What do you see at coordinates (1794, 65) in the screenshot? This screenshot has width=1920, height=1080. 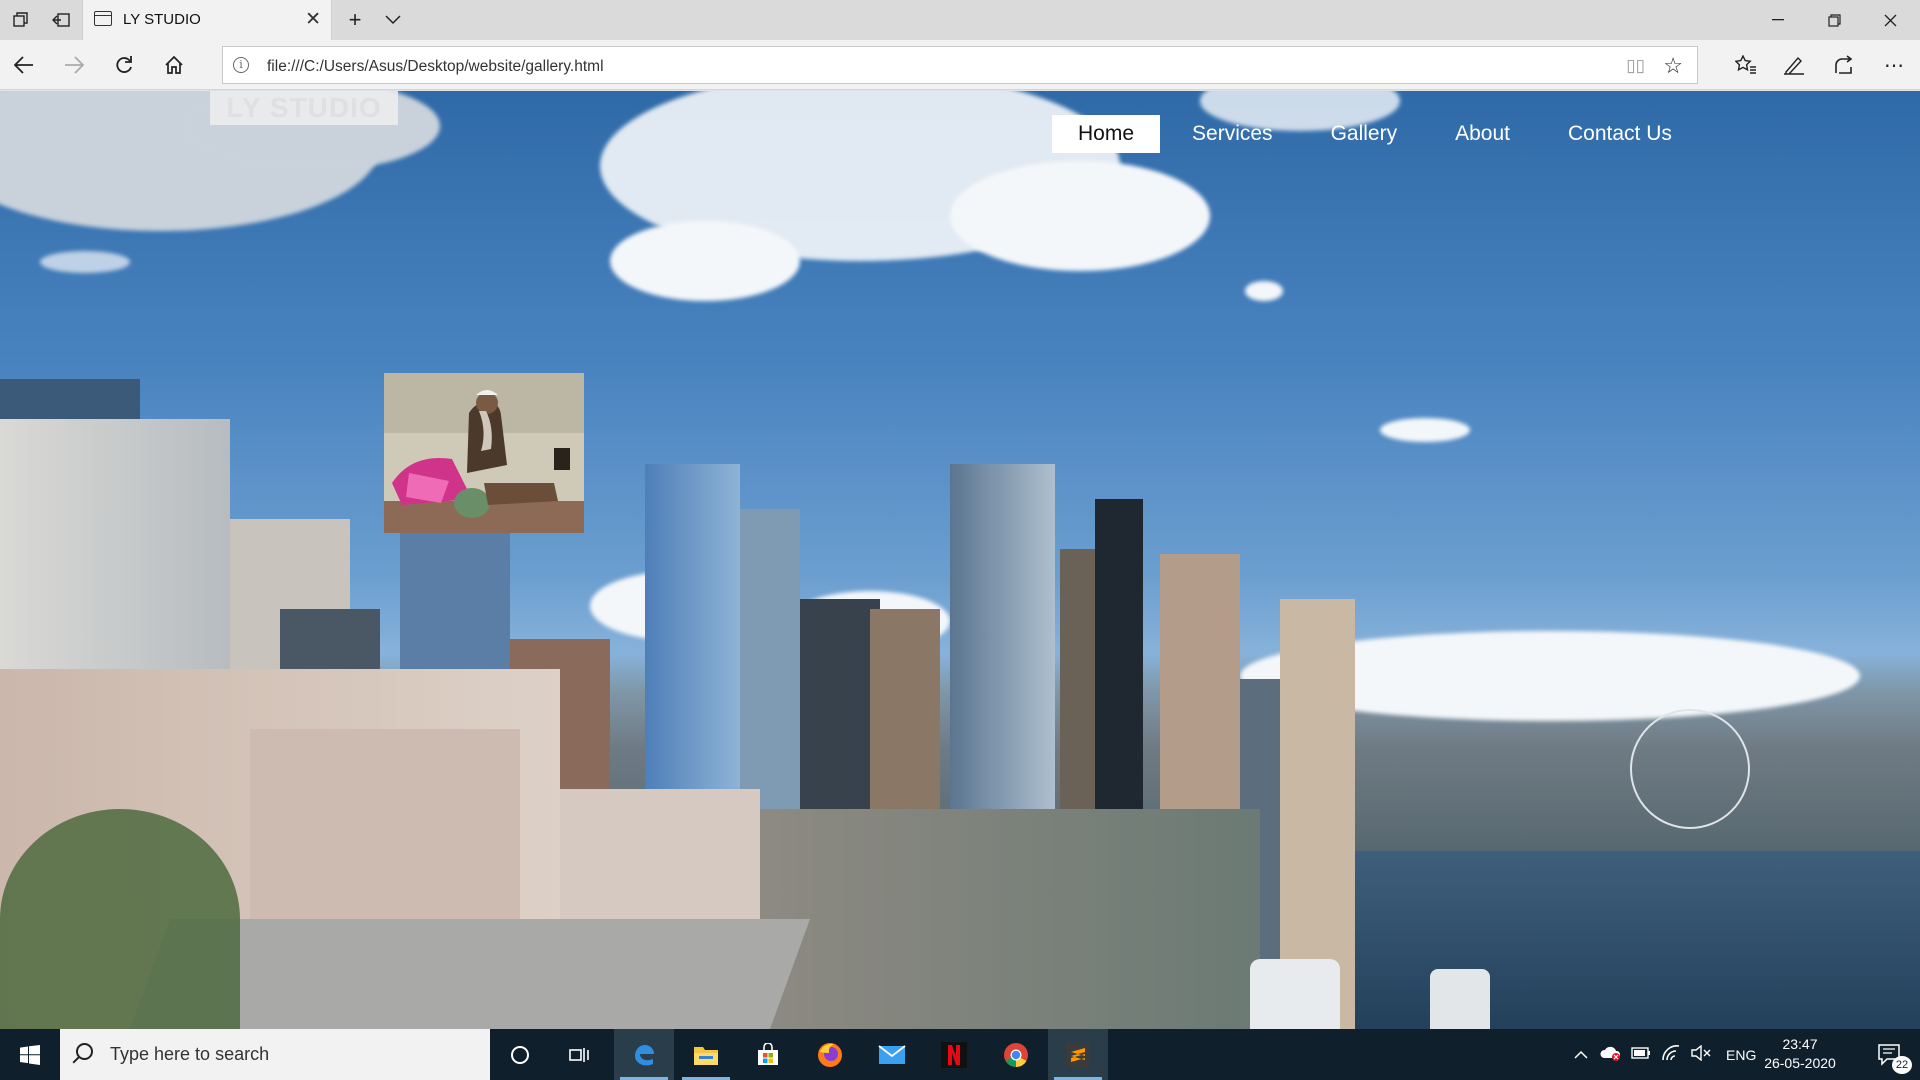 I see `web-note-pen-icon` at bounding box center [1794, 65].